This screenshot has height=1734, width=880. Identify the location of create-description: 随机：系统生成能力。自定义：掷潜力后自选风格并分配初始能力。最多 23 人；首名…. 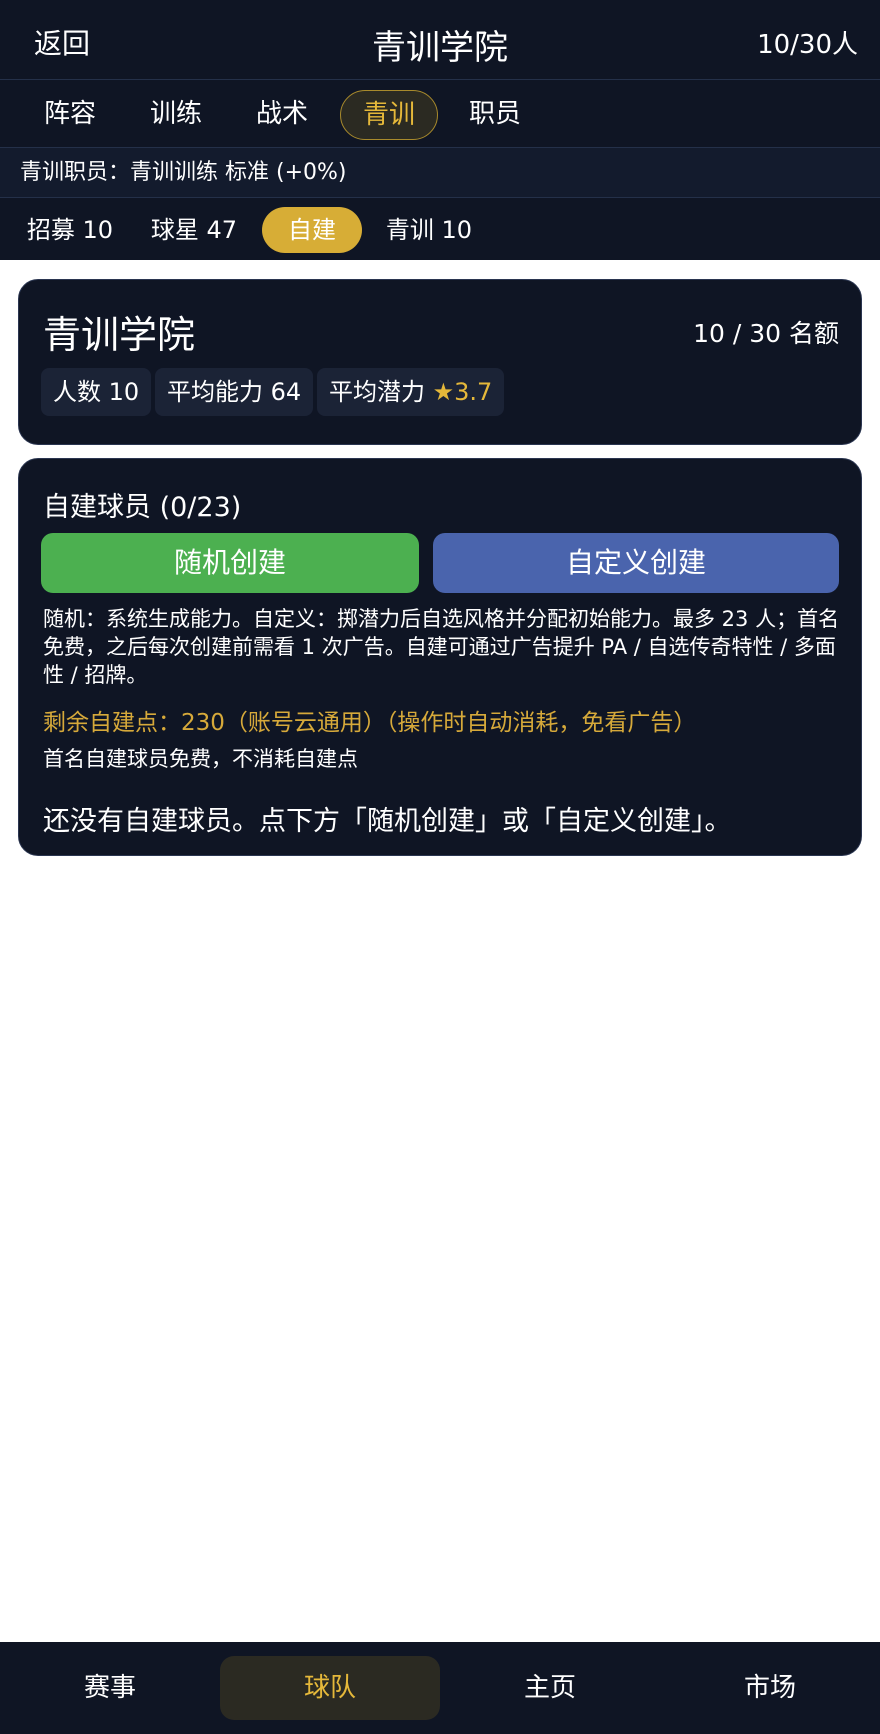
(441, 647).